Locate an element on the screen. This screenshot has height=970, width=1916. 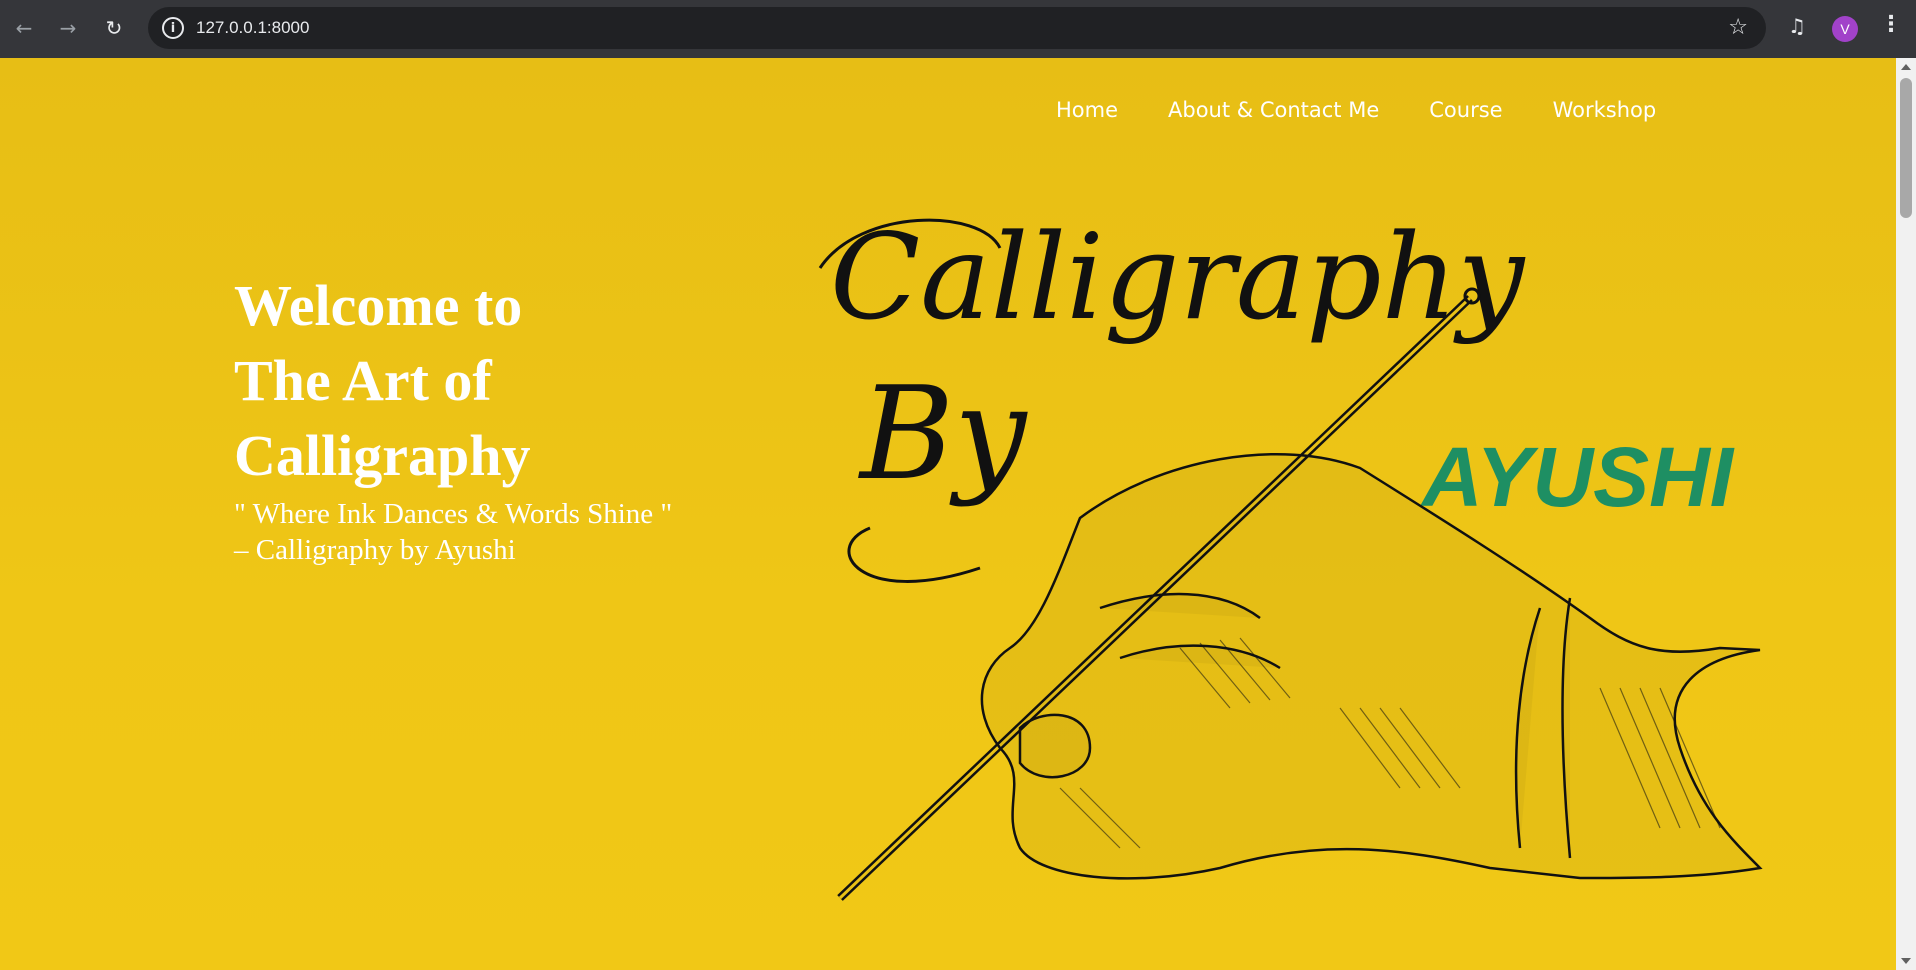
browser-toolbar: ← → ↻ i 127.0.0.1:8000 ☆ ♫ V ⋮ is located at coordinates (958, 29).